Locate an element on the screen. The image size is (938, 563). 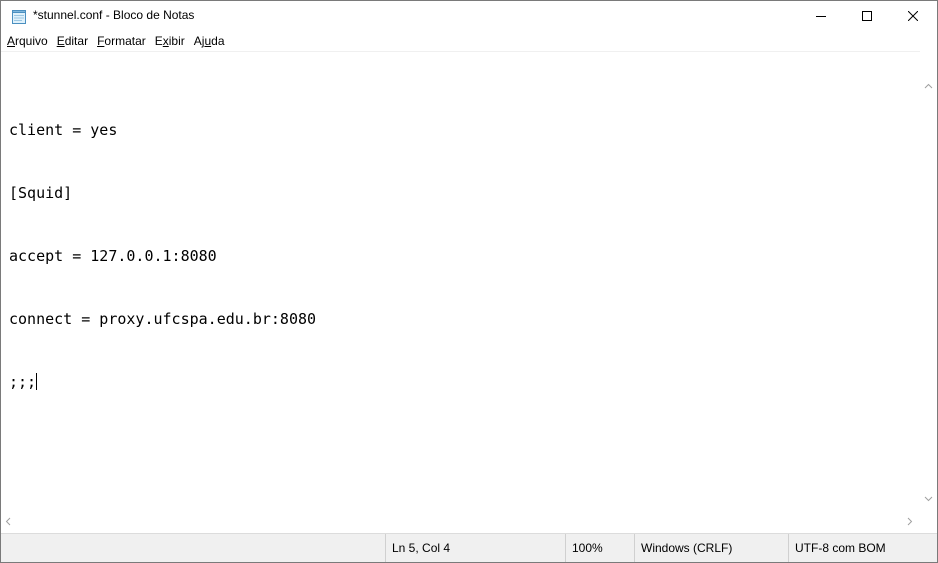
editor-line: connect = proxy.ufcspa.edu.br:8080 is located at coordinates (163, 319).